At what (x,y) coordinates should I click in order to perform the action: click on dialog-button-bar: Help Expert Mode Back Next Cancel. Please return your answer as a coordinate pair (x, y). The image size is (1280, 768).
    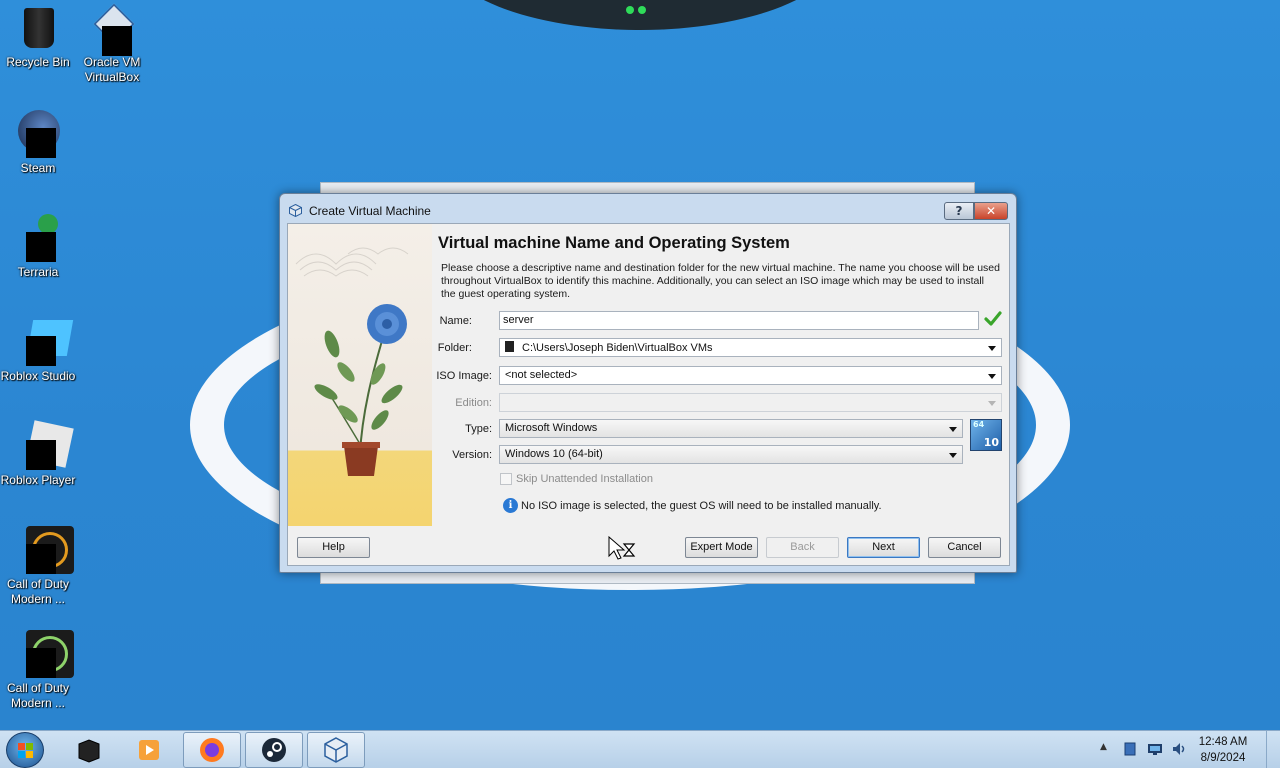
    Looking at the image, I should click on (648, 545).